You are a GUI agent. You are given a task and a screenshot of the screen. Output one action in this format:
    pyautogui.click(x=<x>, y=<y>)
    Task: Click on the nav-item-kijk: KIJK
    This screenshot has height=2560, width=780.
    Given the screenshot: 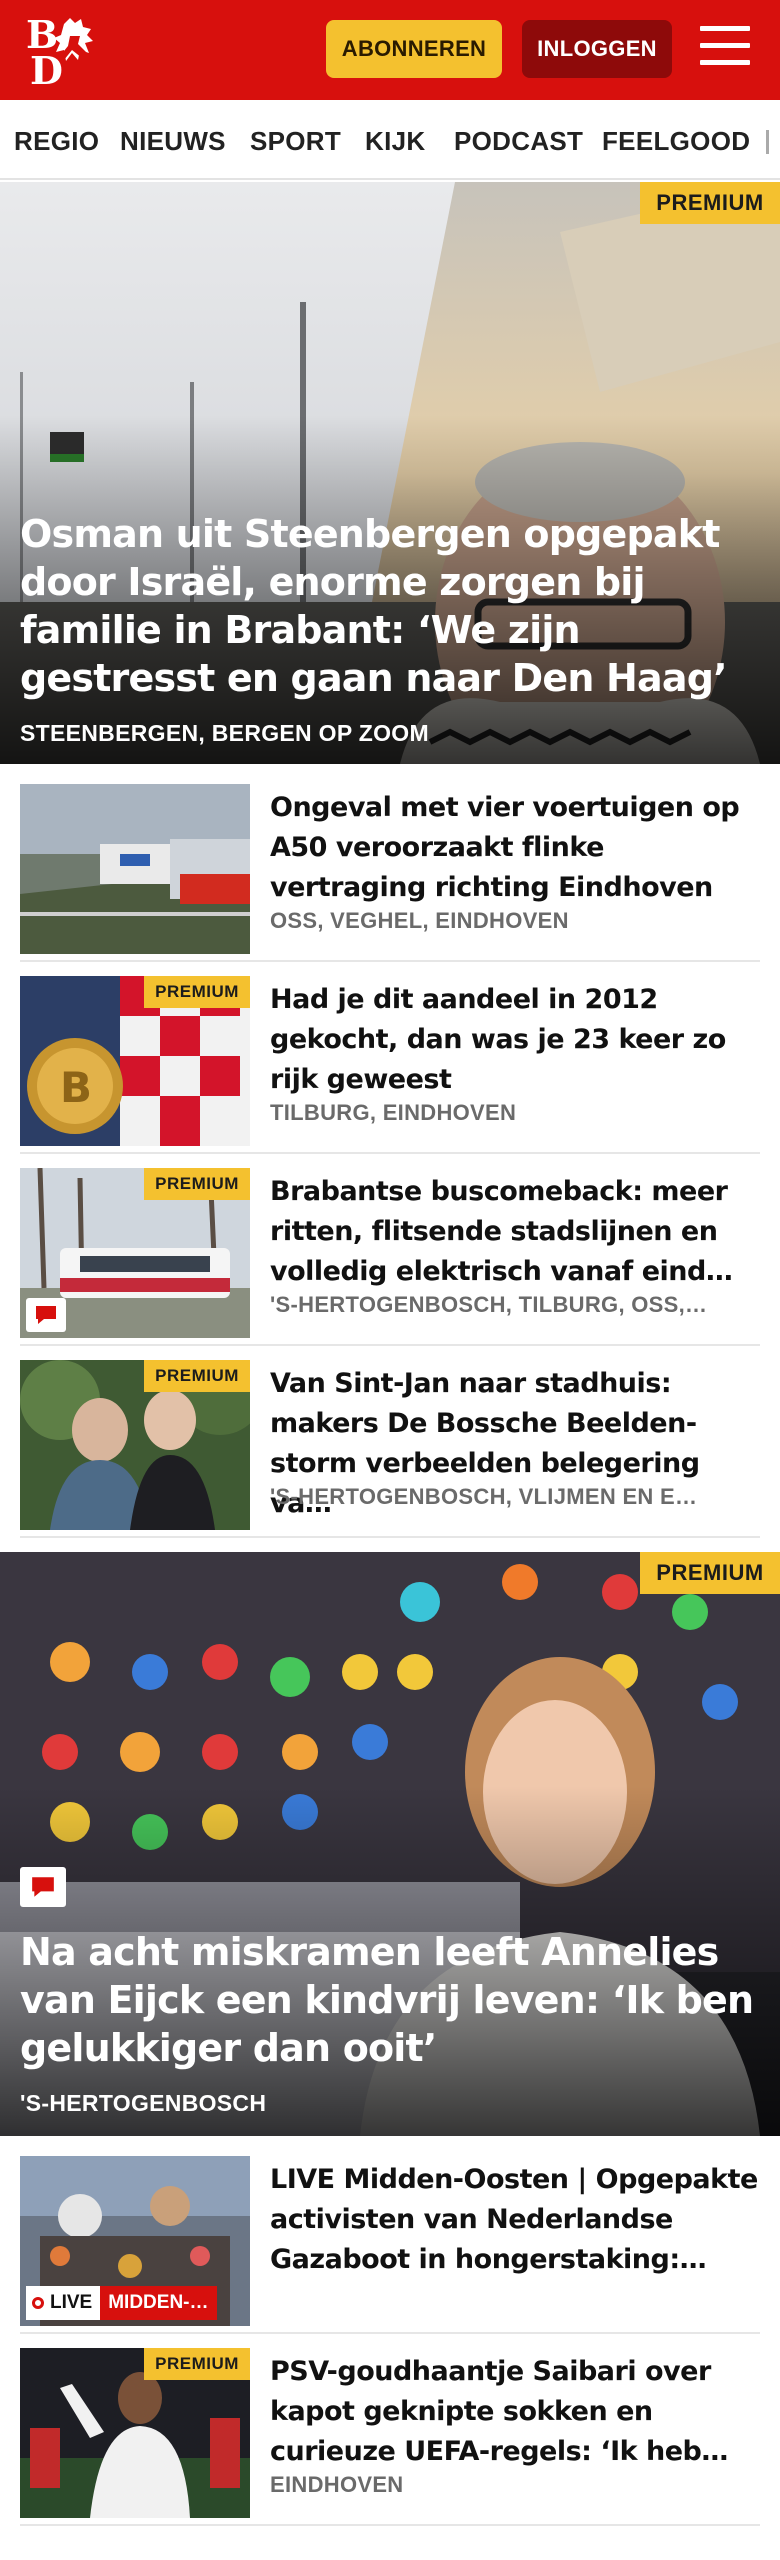 What is the action you would take?
    pyautogui.click(x=395, y=141)
    